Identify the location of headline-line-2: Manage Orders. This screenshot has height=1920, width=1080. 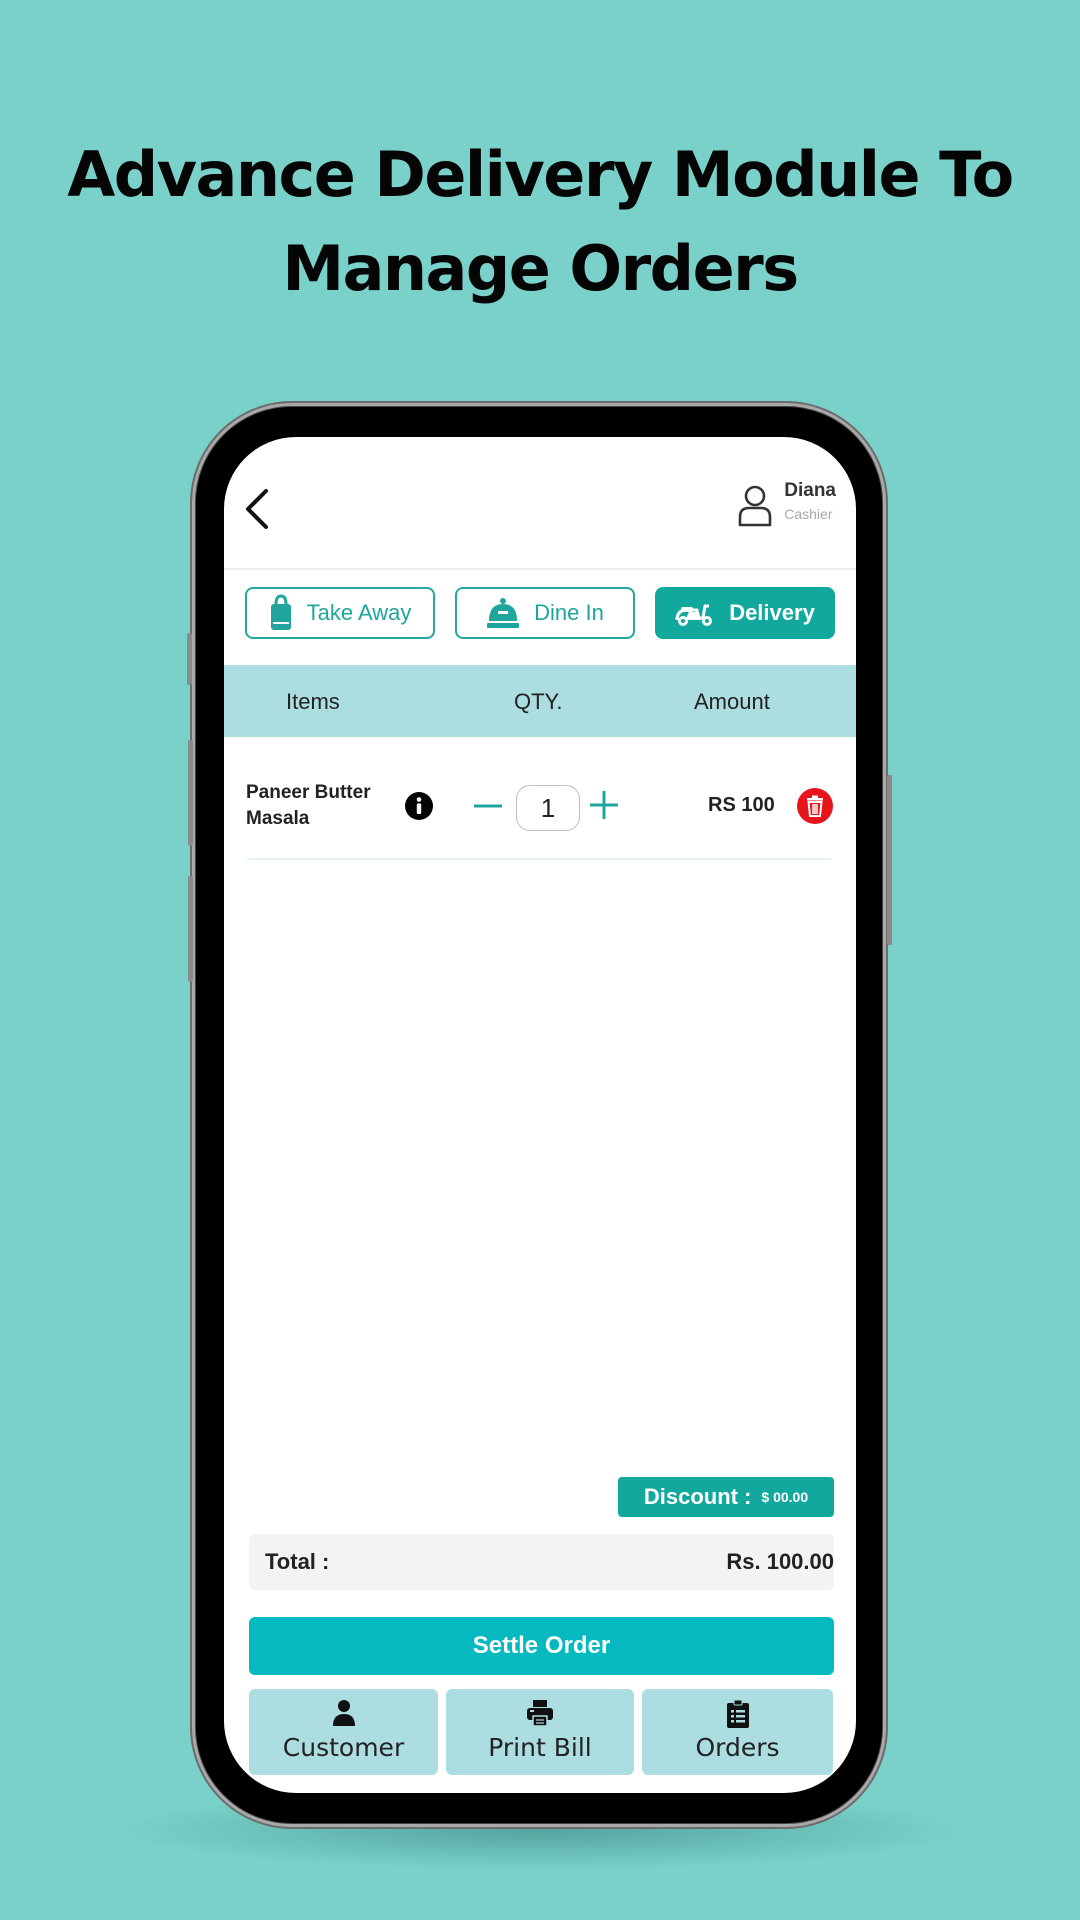
(540, 268).